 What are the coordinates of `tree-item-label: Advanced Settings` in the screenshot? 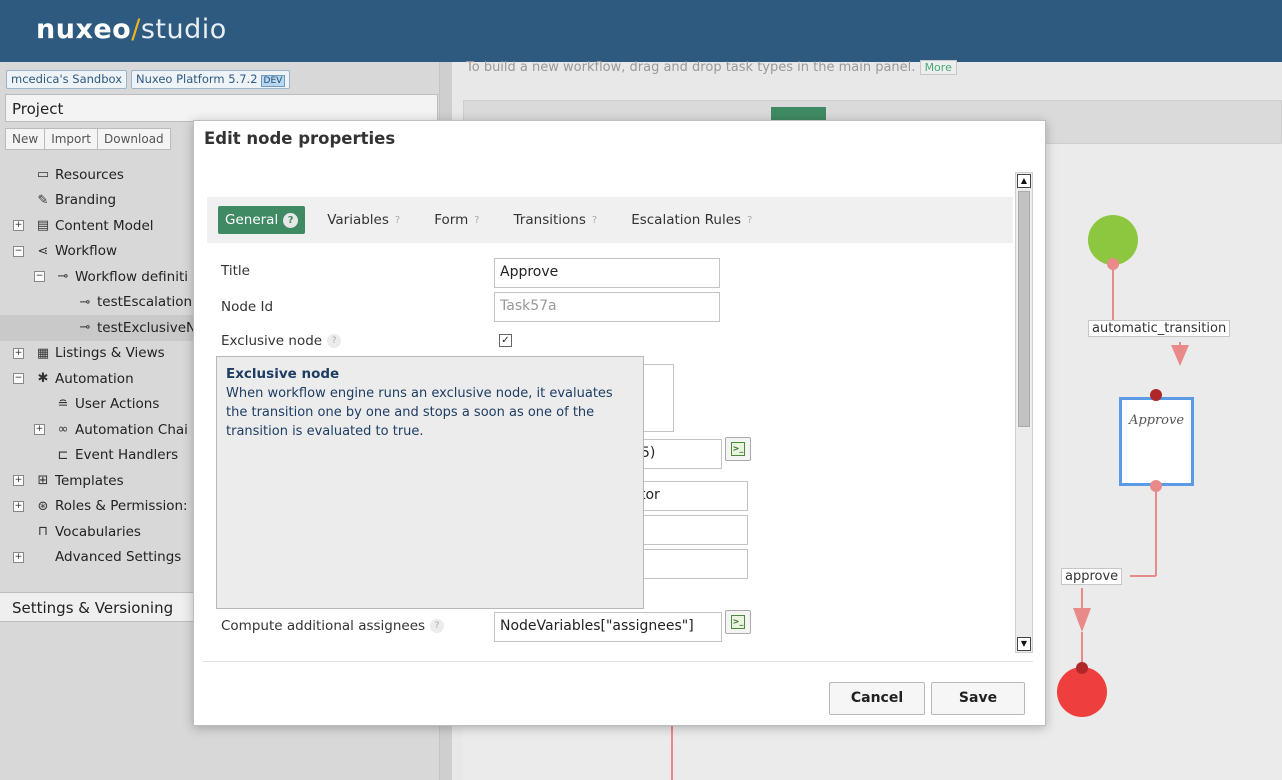 It's located at (118, 557).